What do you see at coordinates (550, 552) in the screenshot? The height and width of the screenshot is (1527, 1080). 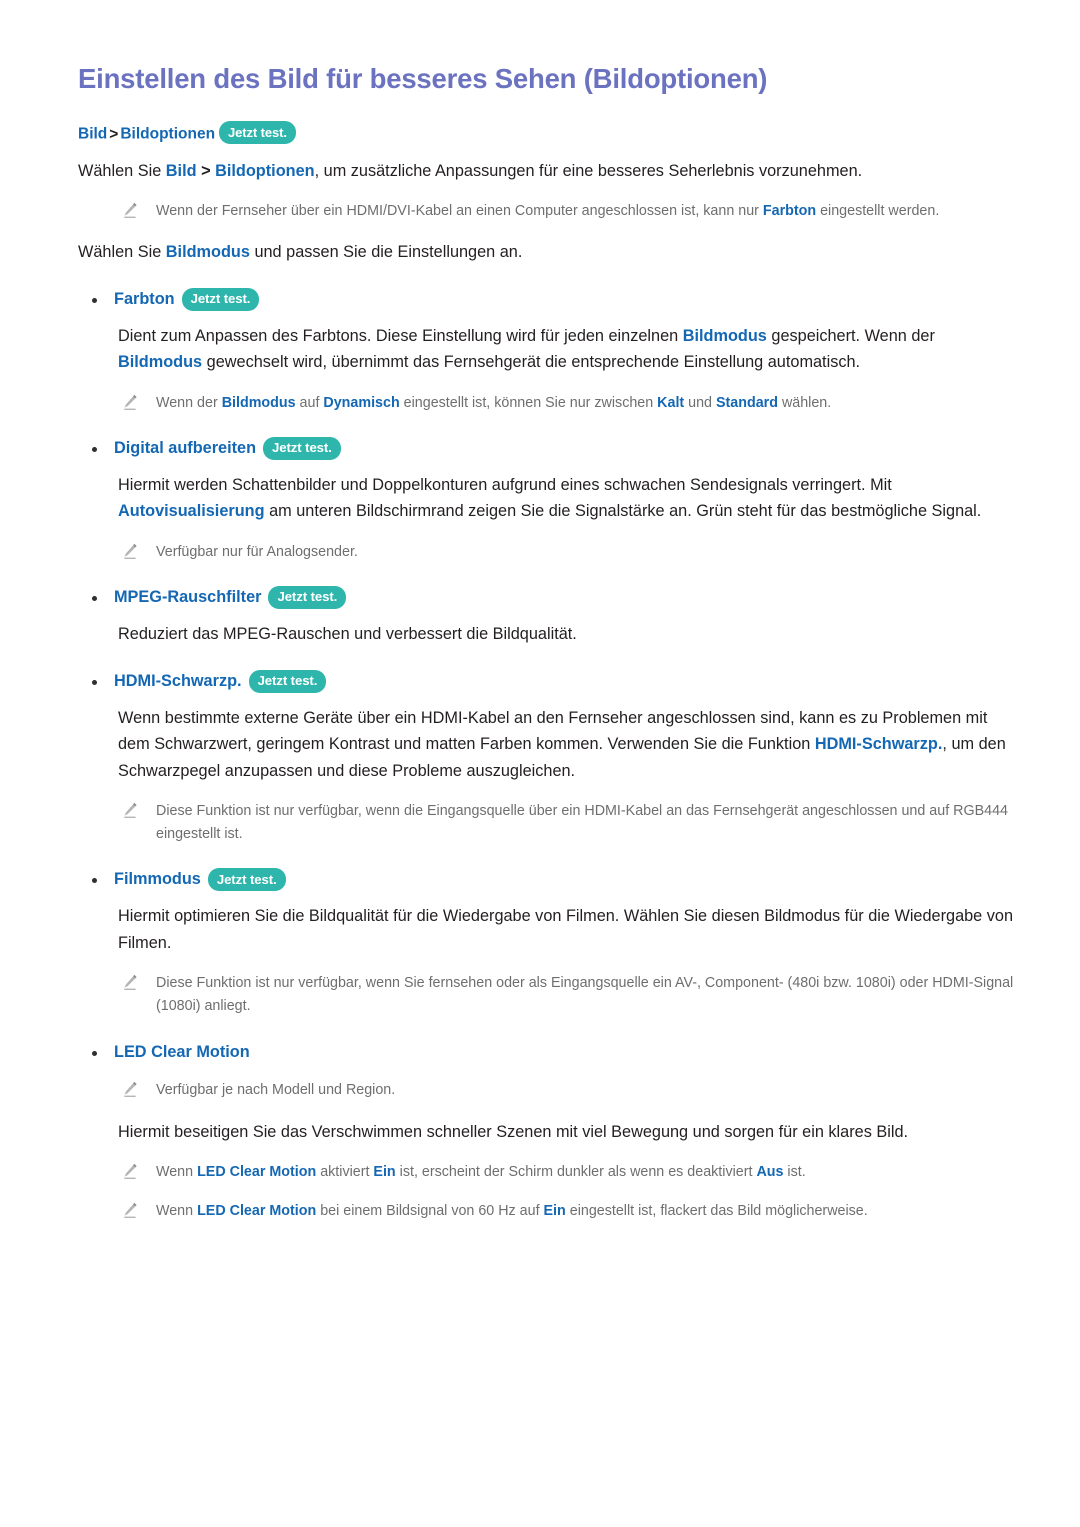 I see `note-analogsender: Verfügbar nur für Analogsender.` at bounding box center [550, 552].